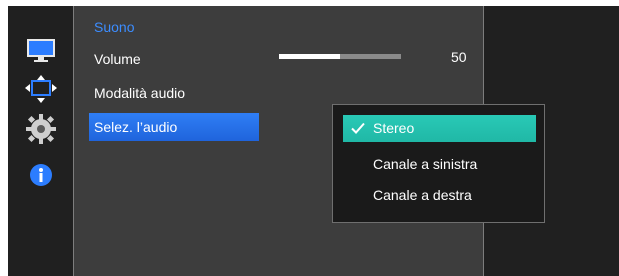  I want to click on option-label: Canale a sinistra, so click(425, 164).